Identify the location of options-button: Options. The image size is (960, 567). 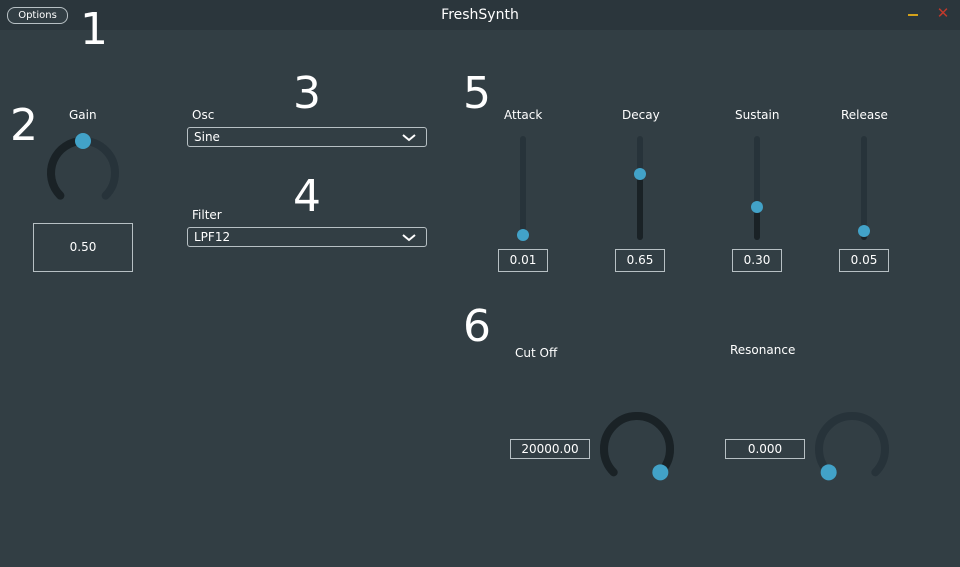
(37, 15).